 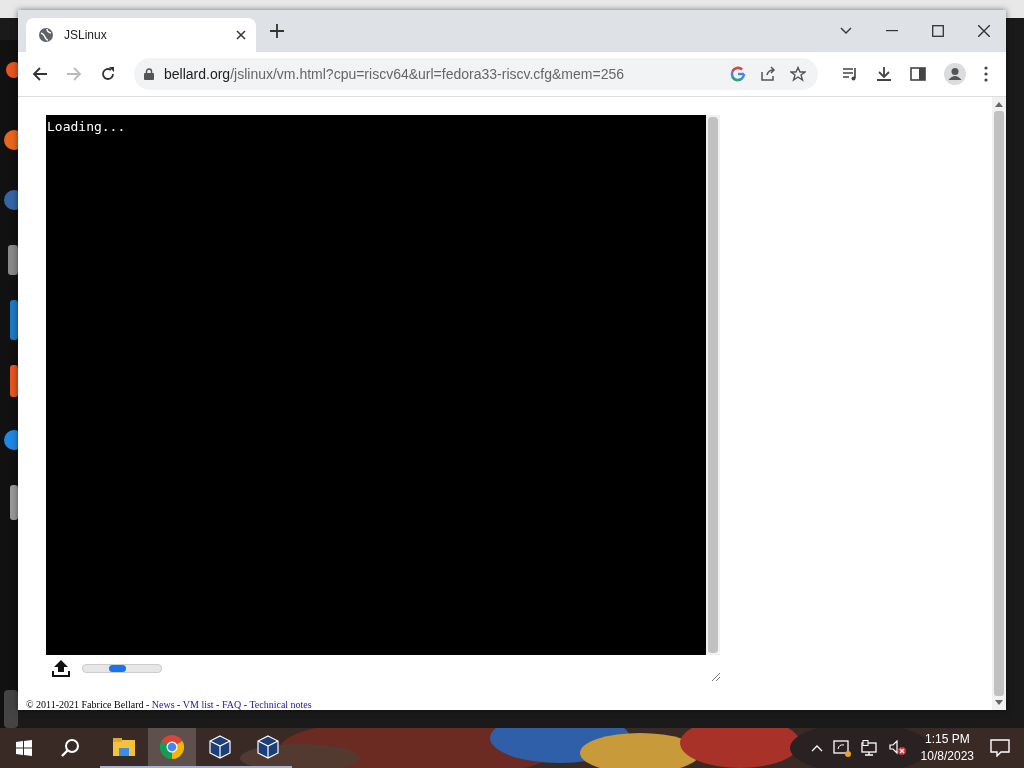 What do you see at coordinates (149, 74) in the screenshot?
I see `lock-icon` at bounding box center [149, 74].